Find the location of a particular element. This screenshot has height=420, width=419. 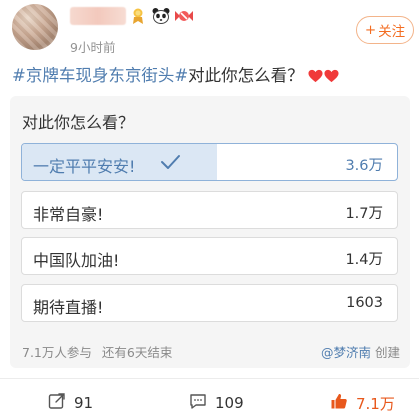

user-badges is located at coordinates (161, 16).